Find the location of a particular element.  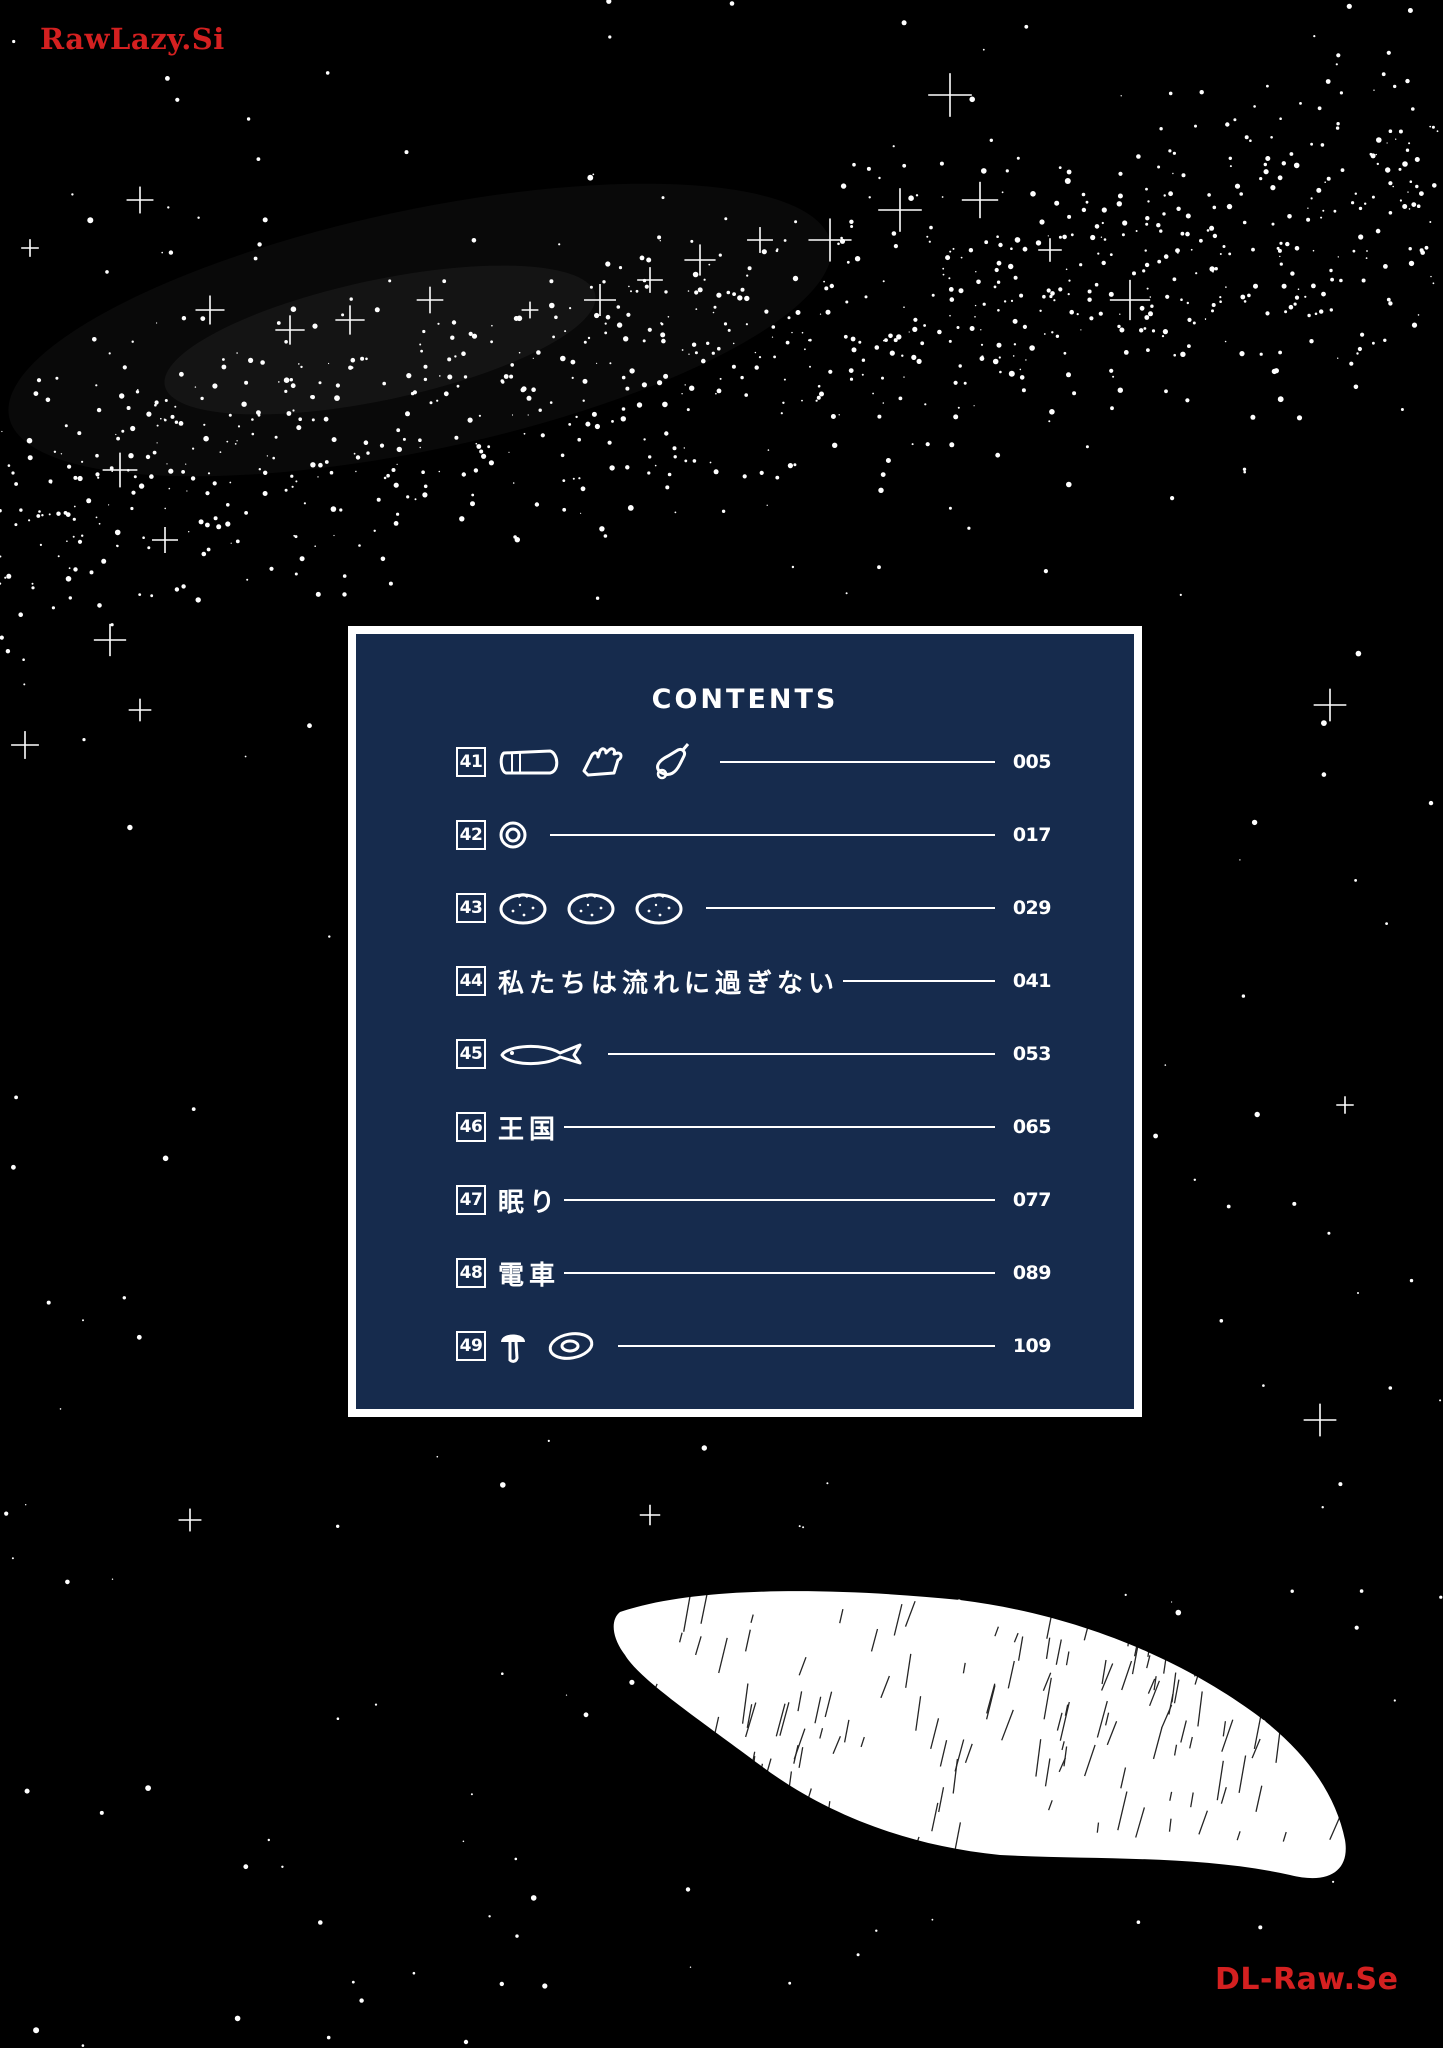

hand-icon is located at coordinates (605, 762).